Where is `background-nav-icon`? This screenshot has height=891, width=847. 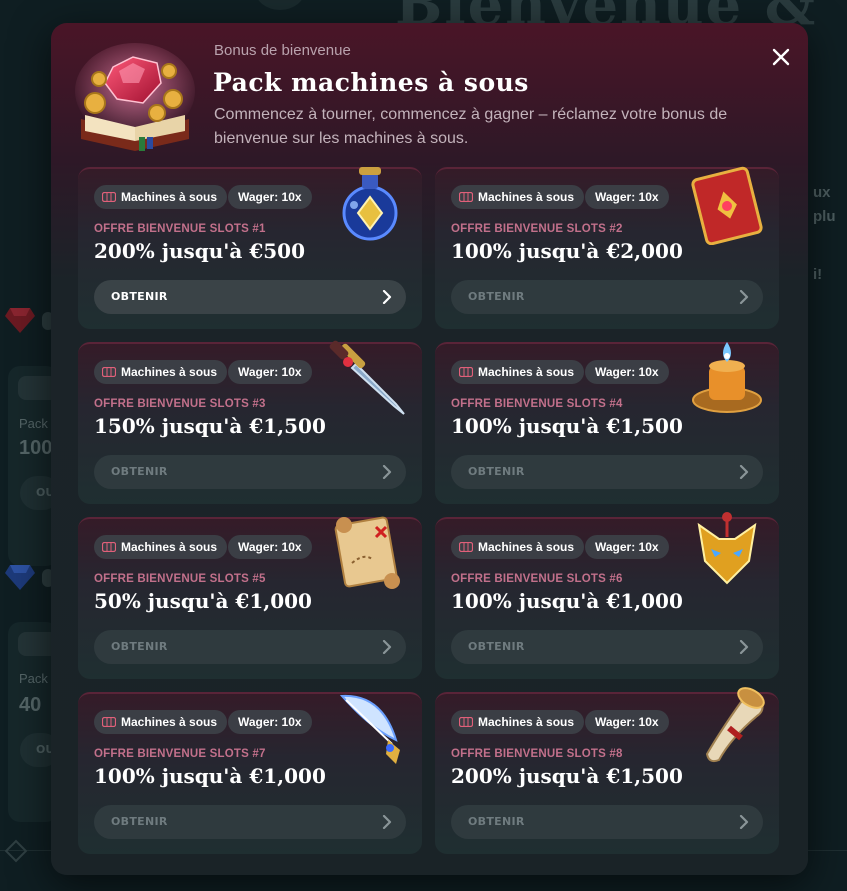 background-nav-icon is located at coordinates (16, 851).